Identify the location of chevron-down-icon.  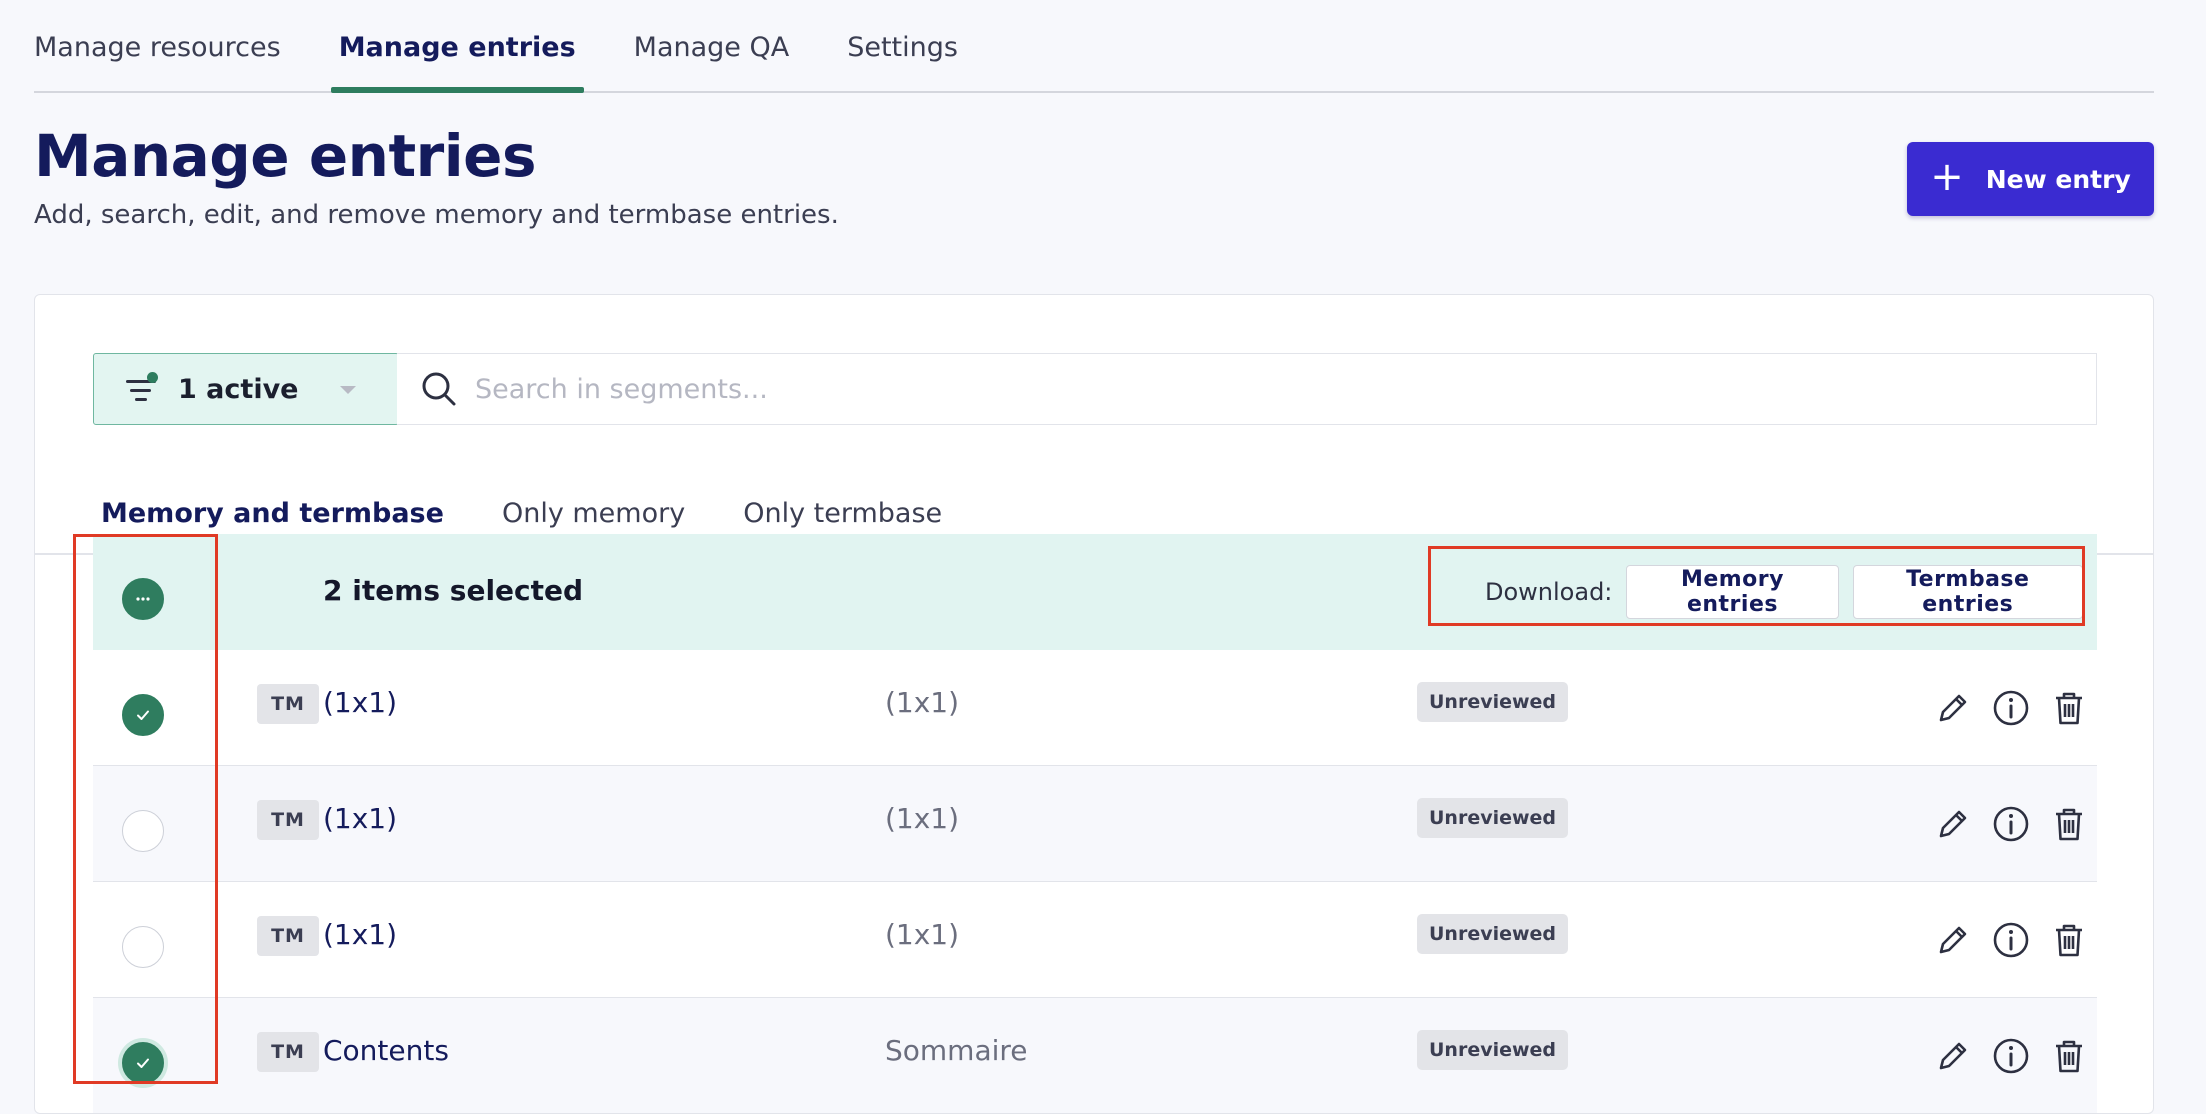
(348, 390).